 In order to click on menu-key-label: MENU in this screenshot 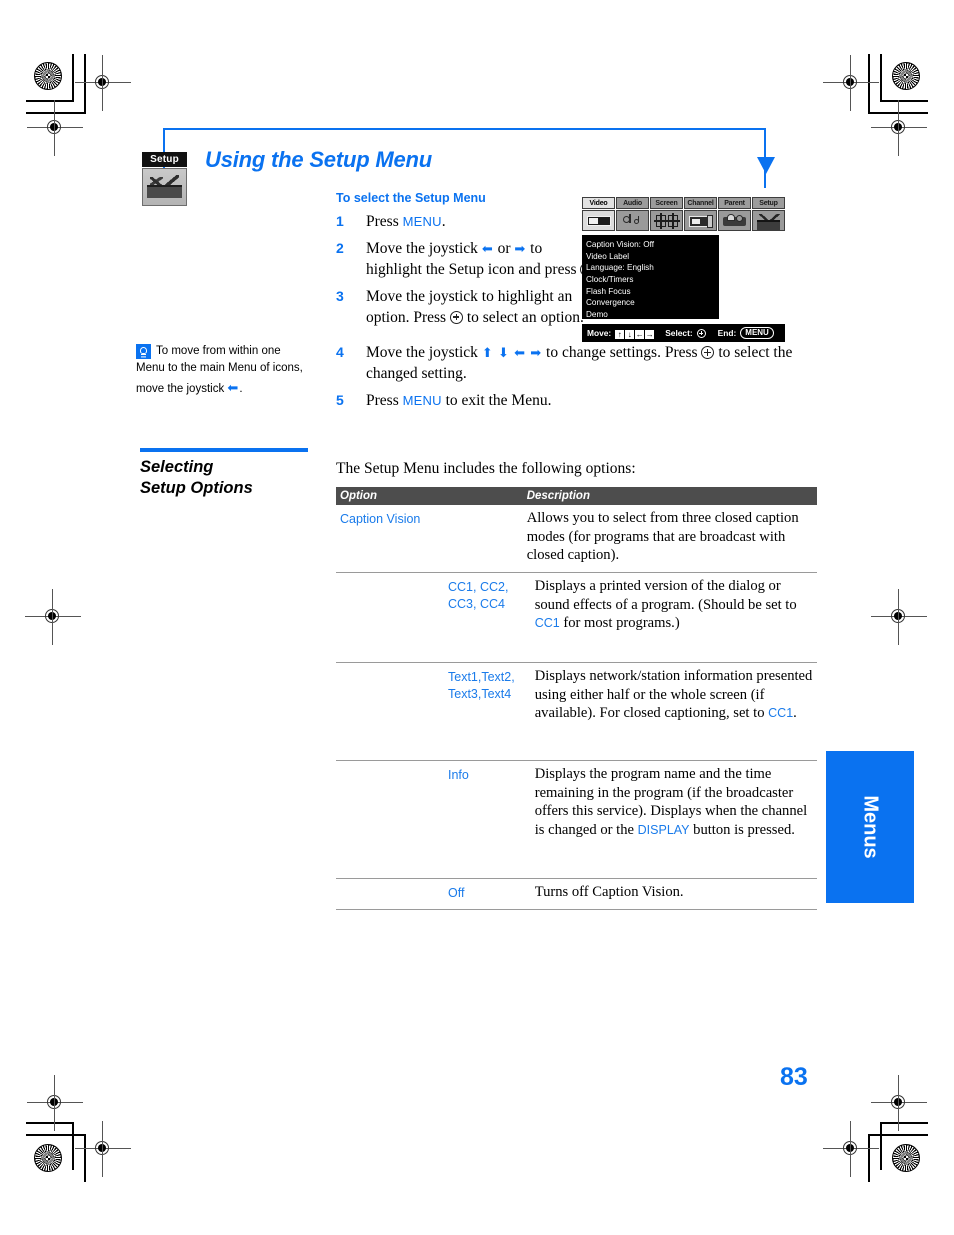, I will do `click(422, 221)`.